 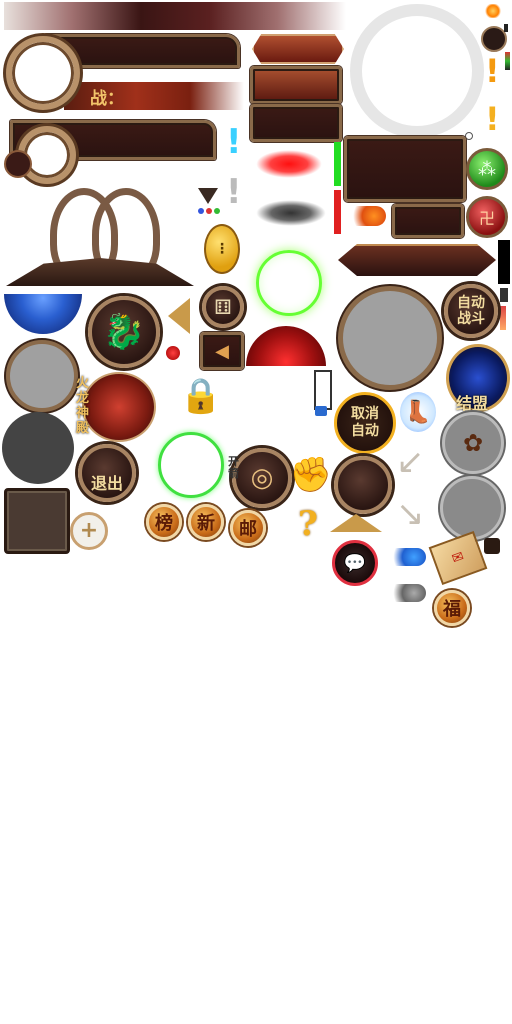 I want to click on arrow-left-icon, so click(x=179, y=316).